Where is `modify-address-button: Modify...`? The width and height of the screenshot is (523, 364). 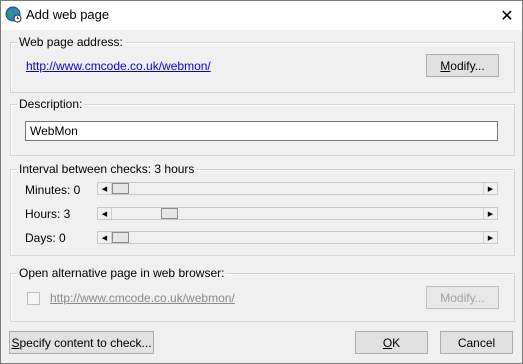
modify-address-button: Modify... is located at coordinates (462, 65).